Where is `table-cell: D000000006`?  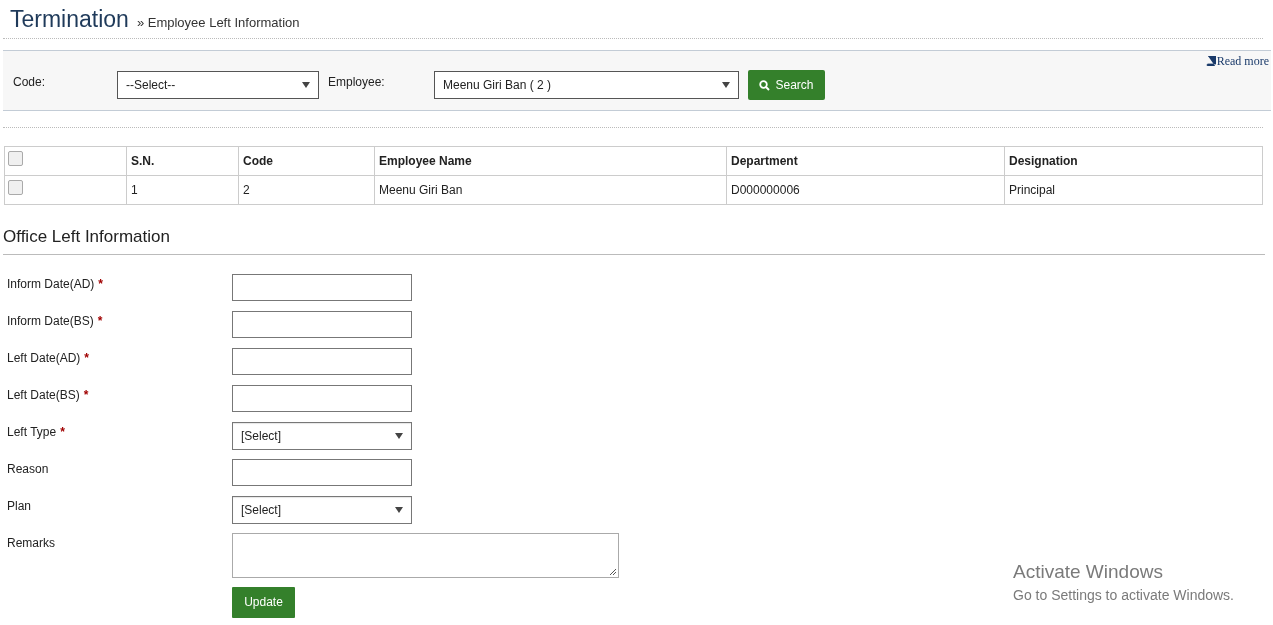
table-cell: D000000006 is located at coordinates (865, 190).